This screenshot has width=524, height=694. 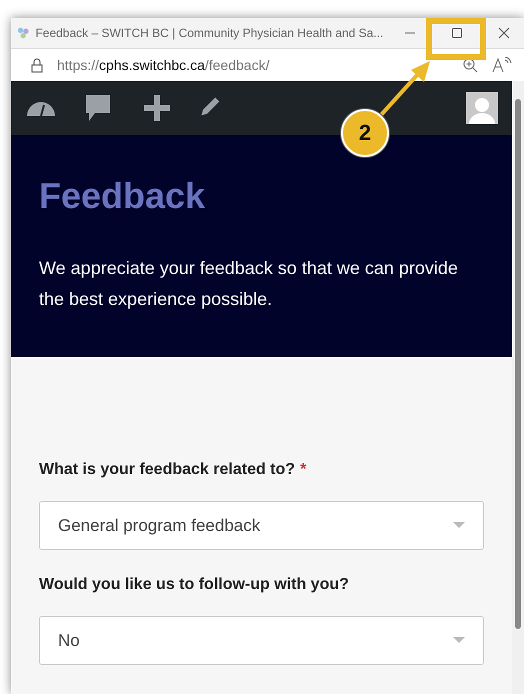 What do you see at coordinates (456, 33) in the screenshot?
I see `maximize-icon` at bounding box center [456, 33].